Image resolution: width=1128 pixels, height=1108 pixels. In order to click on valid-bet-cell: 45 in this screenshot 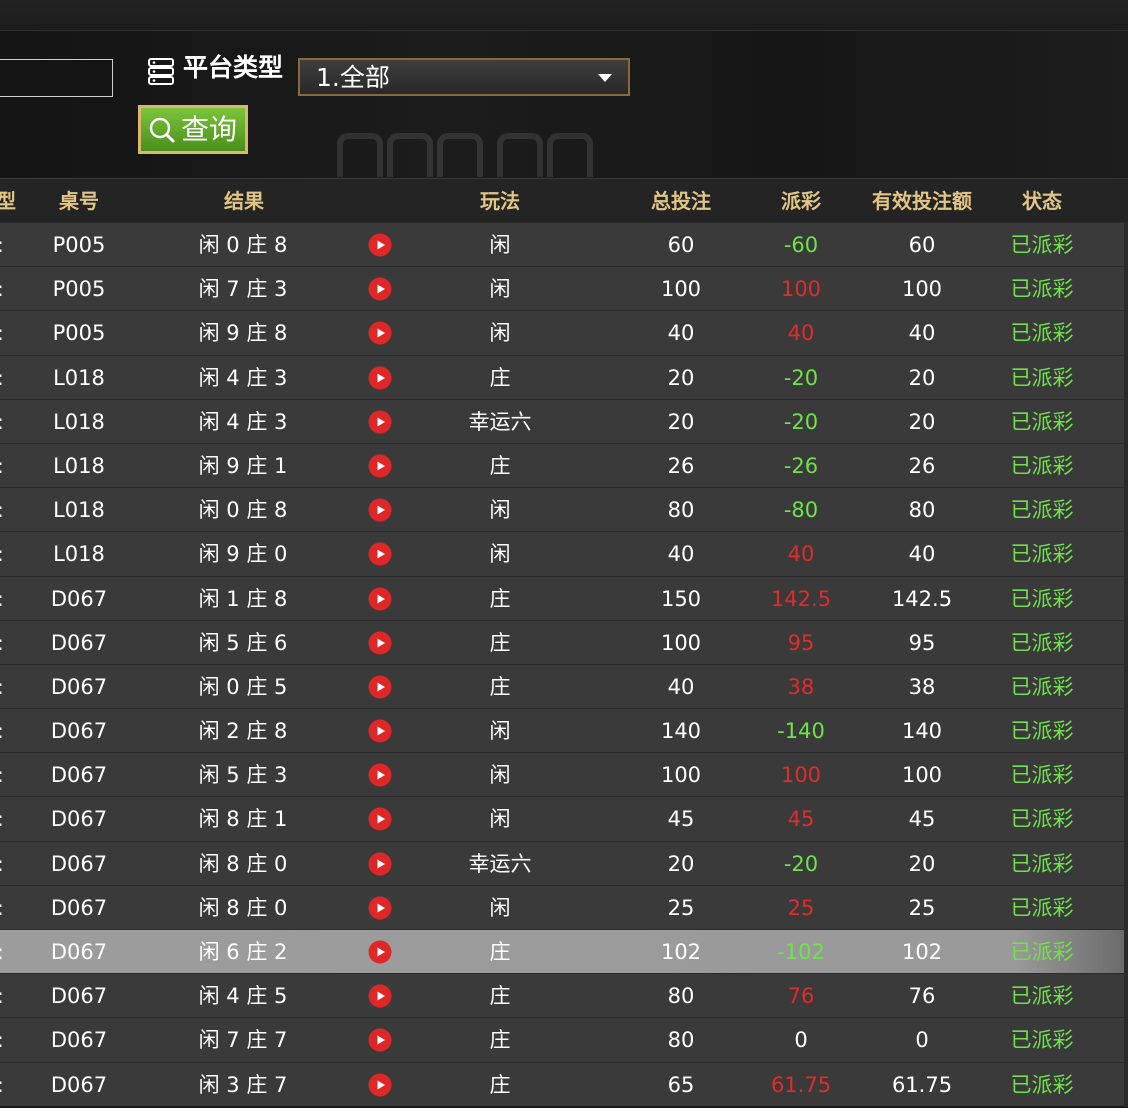, I will do `click(922, 819)`.